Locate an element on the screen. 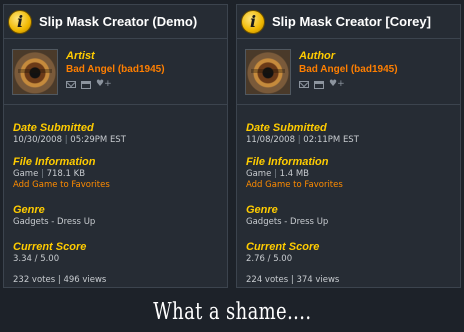  file-size: 718.1 KB is located at coordinates (66, 174).